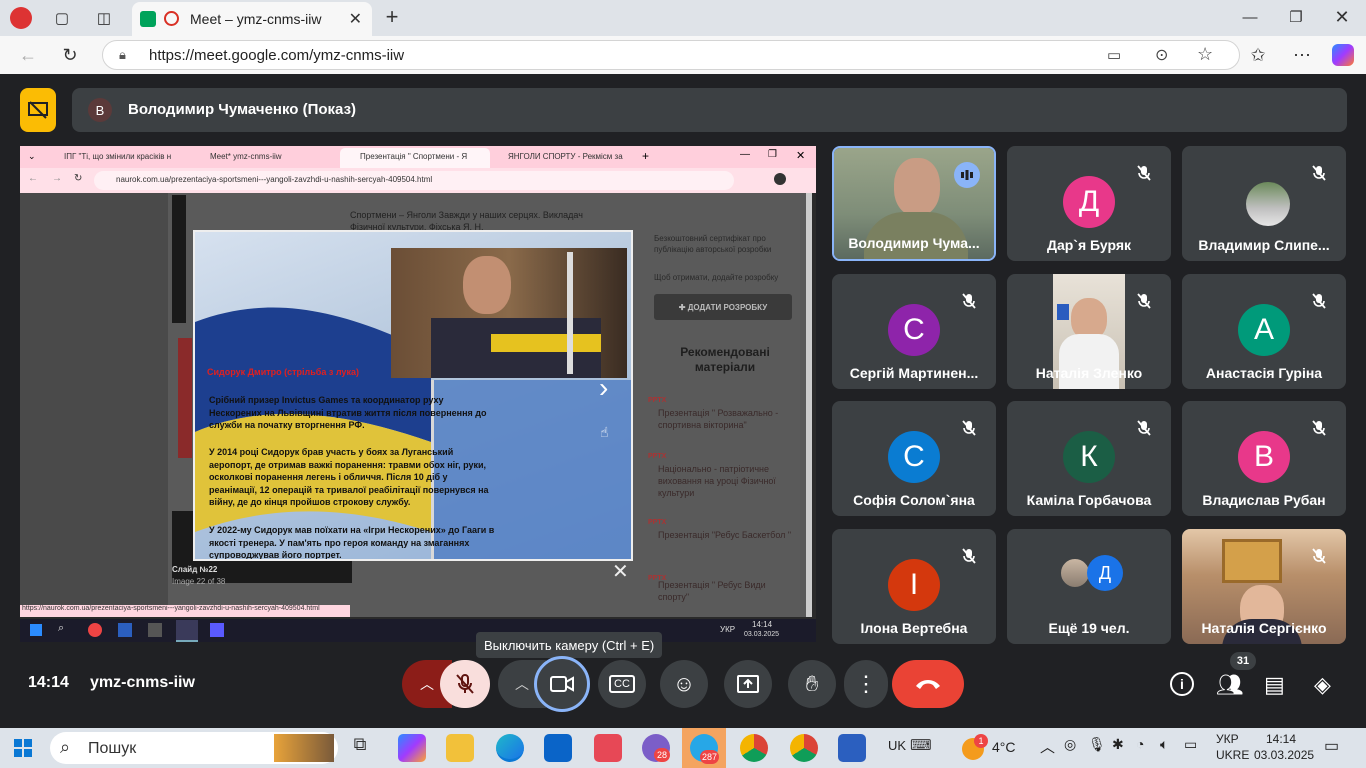  I want to click on camera-icon, so click(562, 684).